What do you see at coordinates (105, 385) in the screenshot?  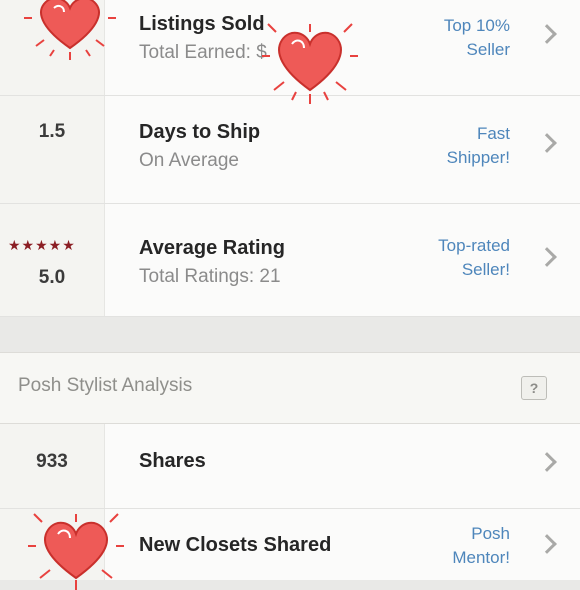 I see `section-title: Posh Stylist Analysis` at bounding box center [105, 385].